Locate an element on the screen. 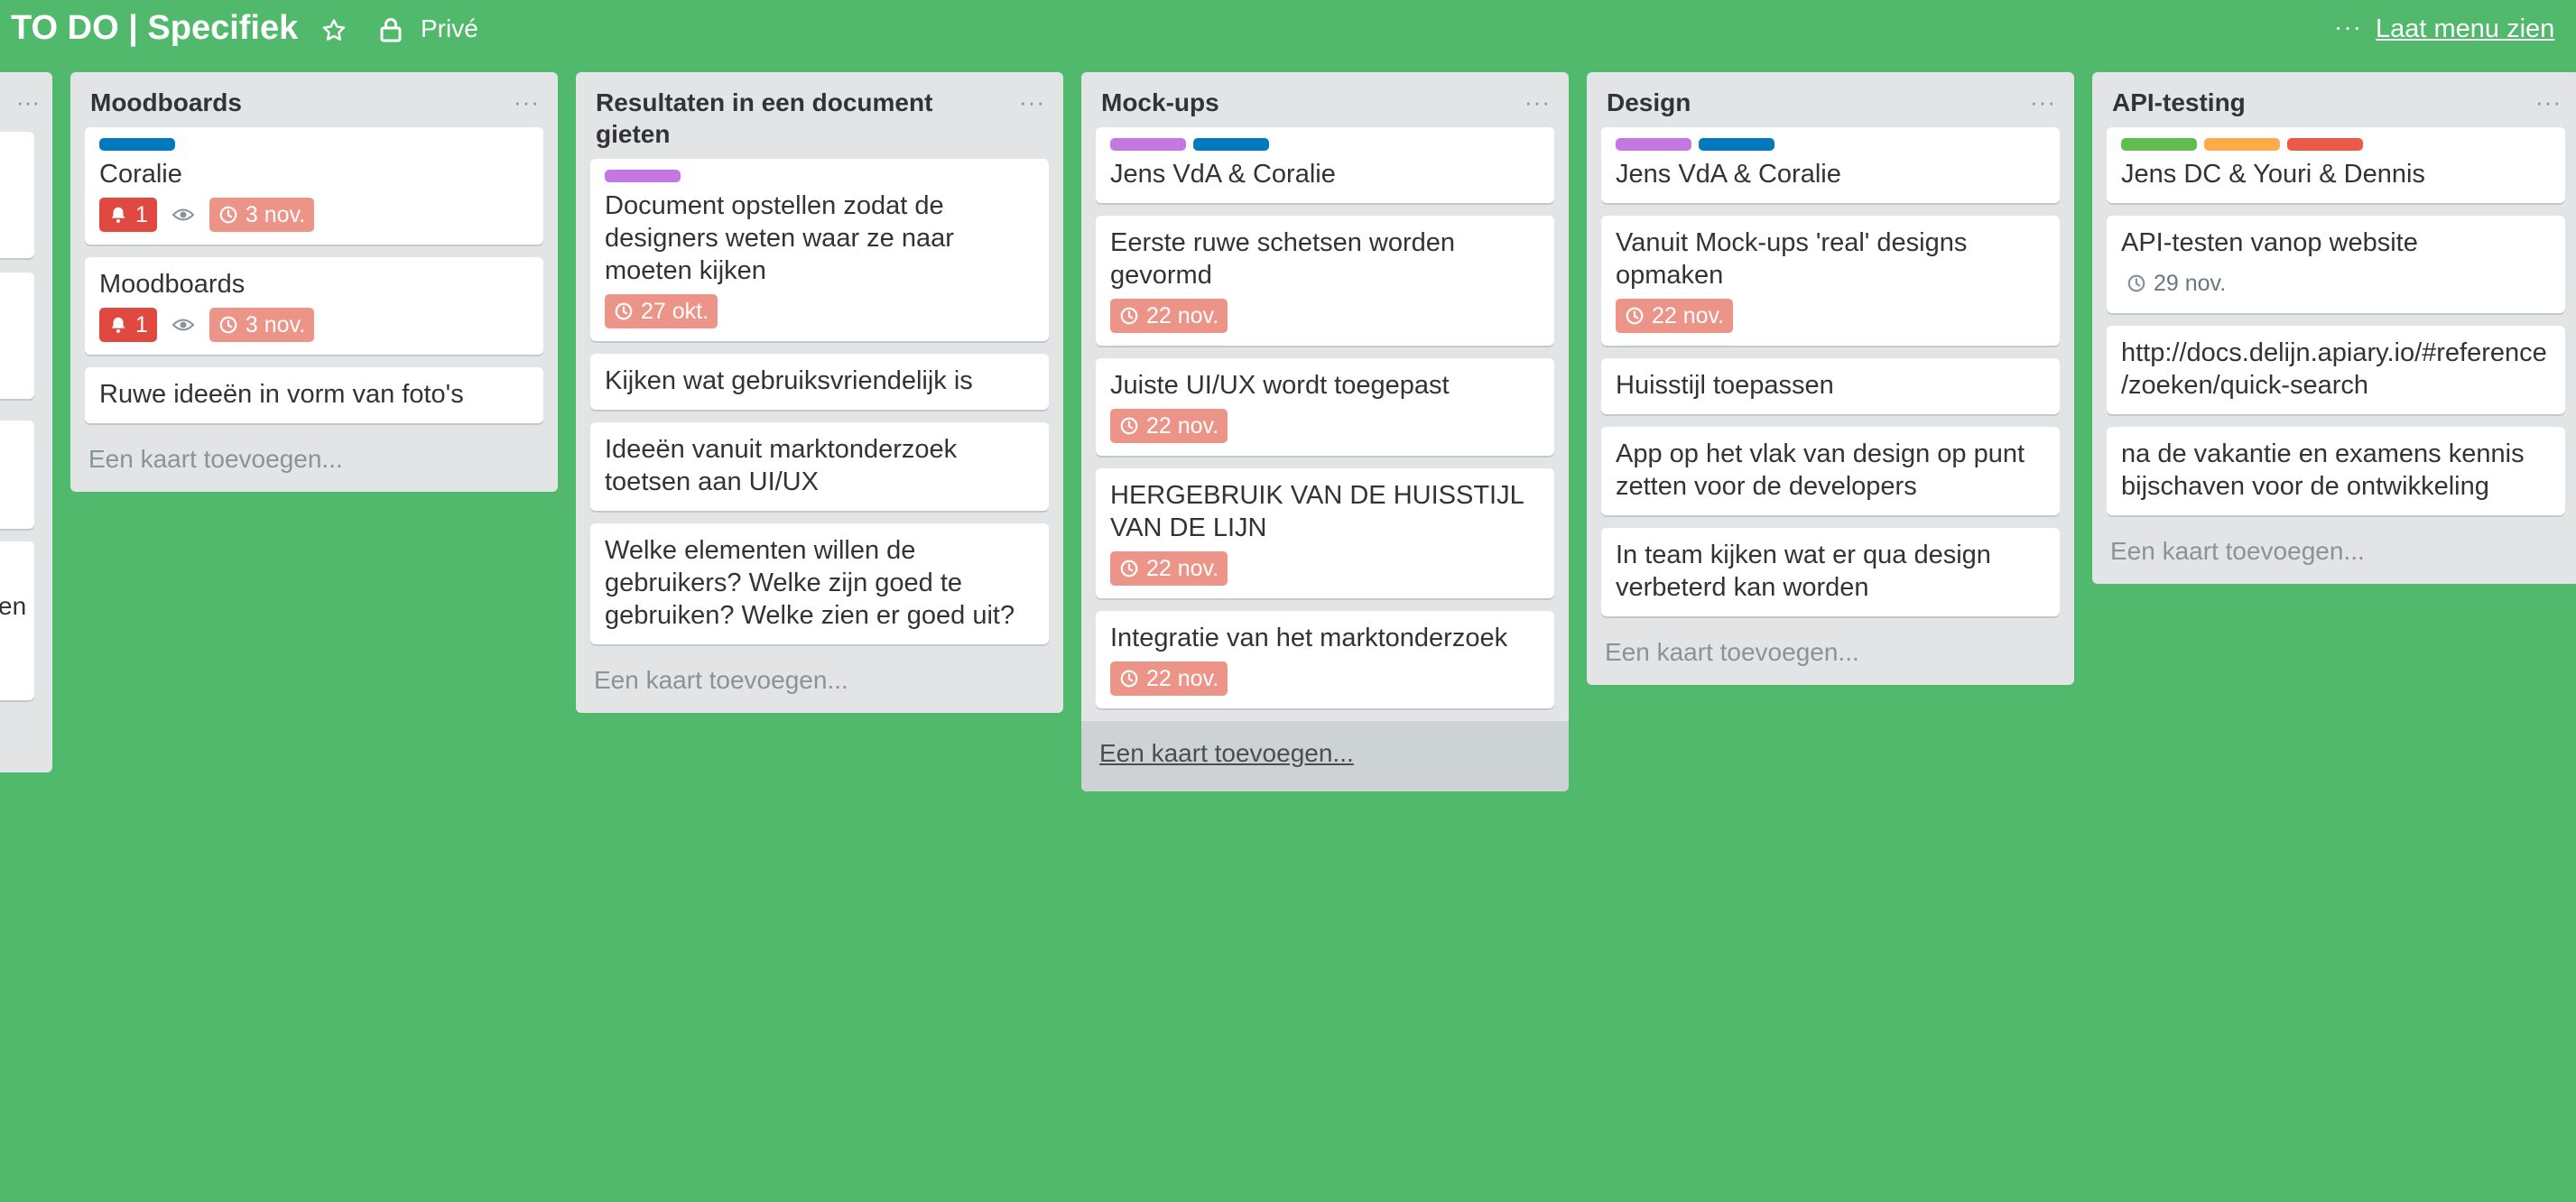 This screenshot has height=1202, width=2576. list-header: Moodboards ··· is located at coordinates (314, 99).